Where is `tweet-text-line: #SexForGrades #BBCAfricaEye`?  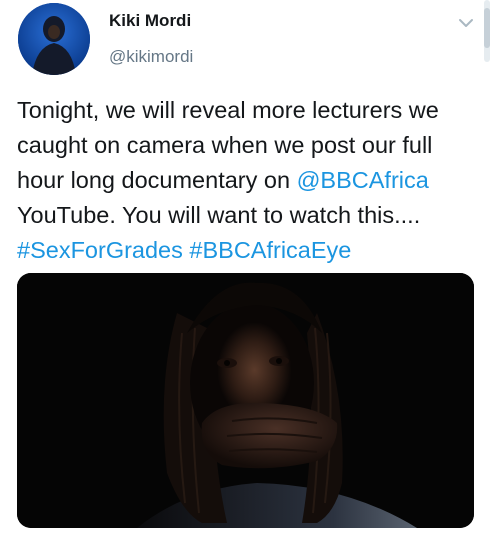
tweet-text-line: #SexForGrades #BBCAfricaEye is located at coordinates (250, 250).